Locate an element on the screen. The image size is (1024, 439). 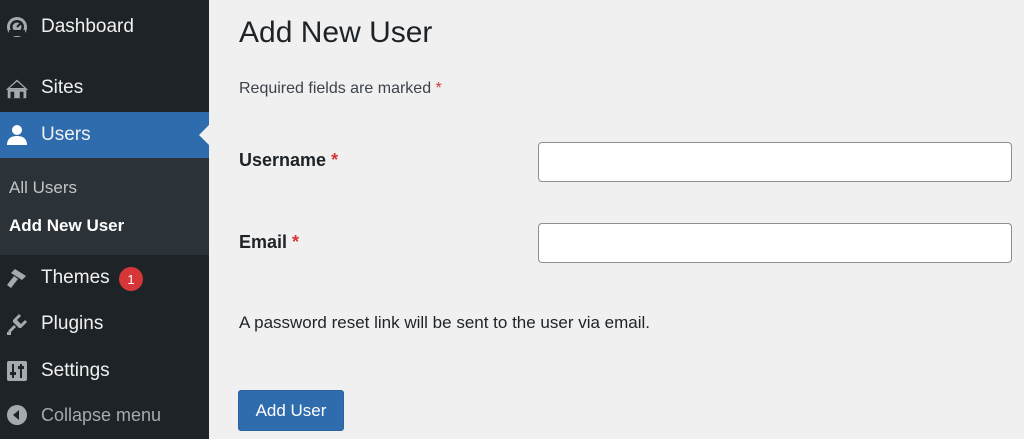
collapse-arrow-icon is located at coordinates (17, 415).